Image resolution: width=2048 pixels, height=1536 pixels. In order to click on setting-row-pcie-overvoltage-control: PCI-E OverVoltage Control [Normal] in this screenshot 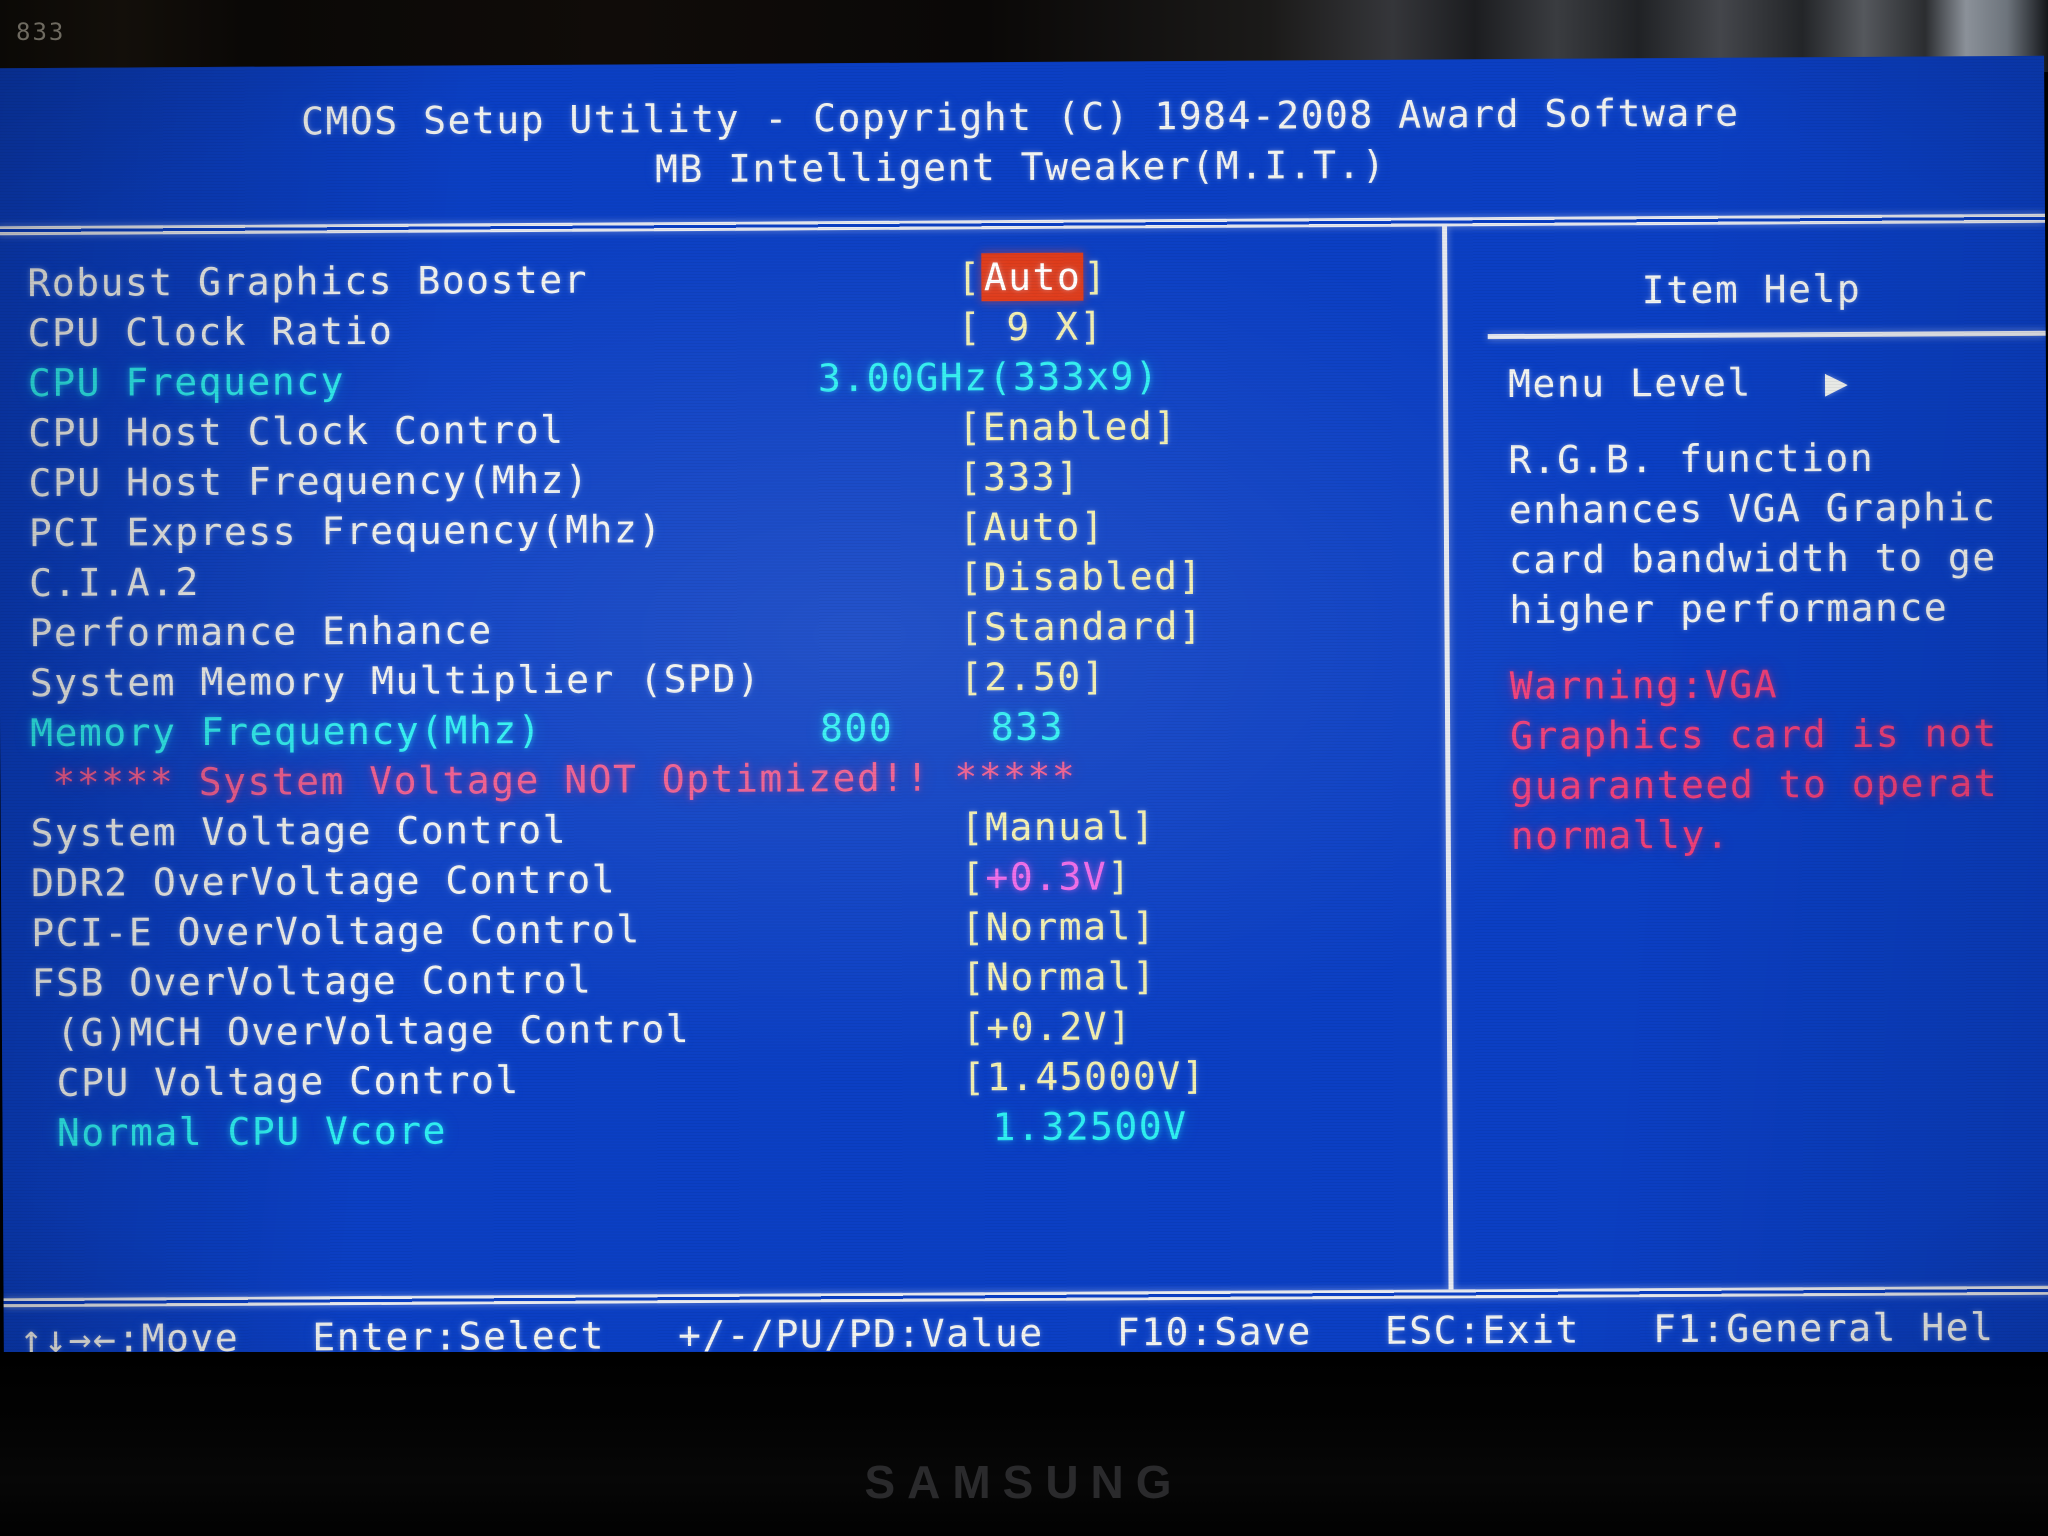, I will do `click(736, 928)`.